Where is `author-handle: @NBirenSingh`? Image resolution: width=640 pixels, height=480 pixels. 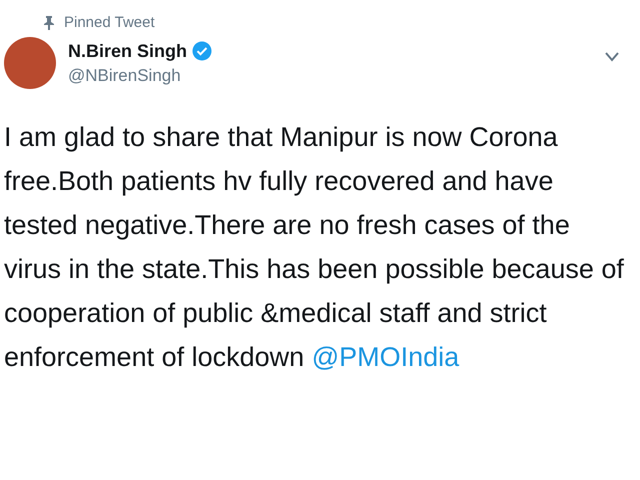 author-handle: @NBirenSingh is located at coordinates (330, 76).